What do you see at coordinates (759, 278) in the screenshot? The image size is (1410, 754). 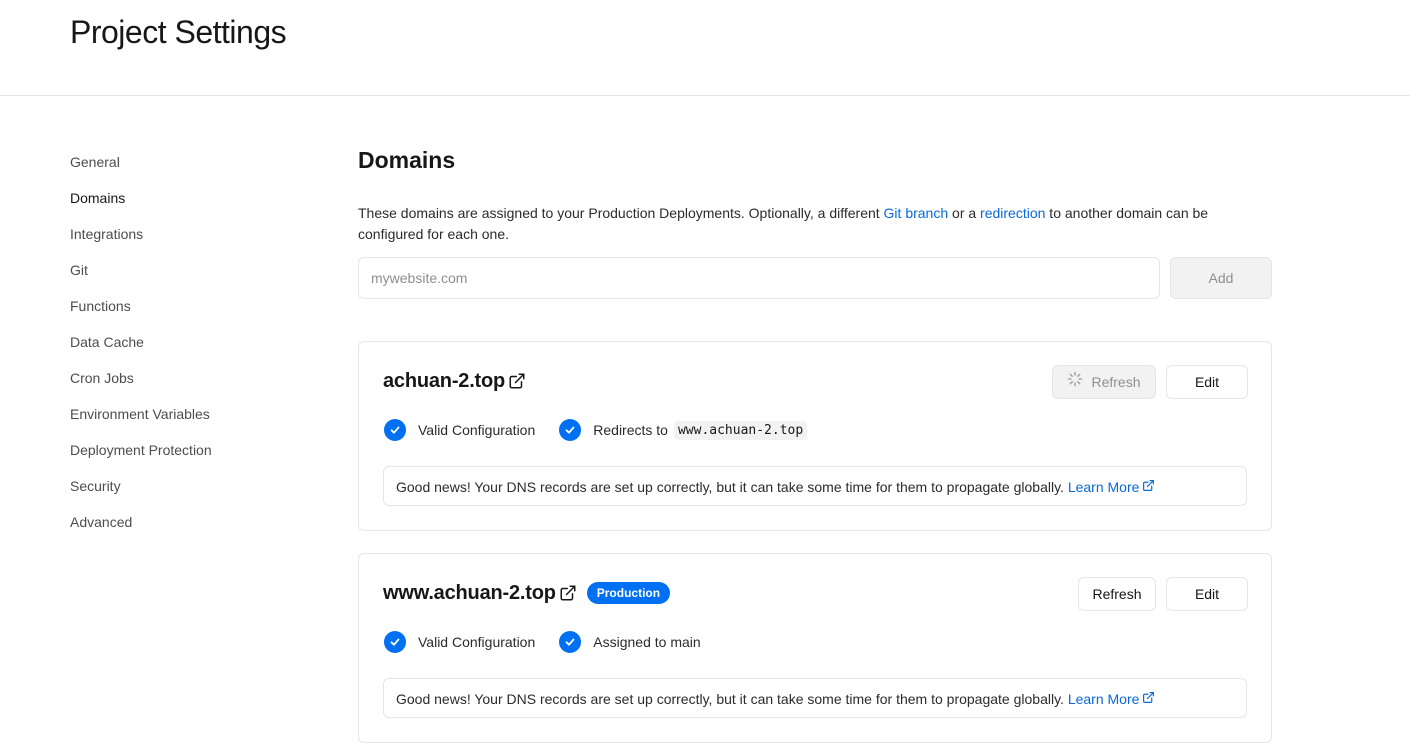 I see `domain-input` at bounding box center [759, 278].